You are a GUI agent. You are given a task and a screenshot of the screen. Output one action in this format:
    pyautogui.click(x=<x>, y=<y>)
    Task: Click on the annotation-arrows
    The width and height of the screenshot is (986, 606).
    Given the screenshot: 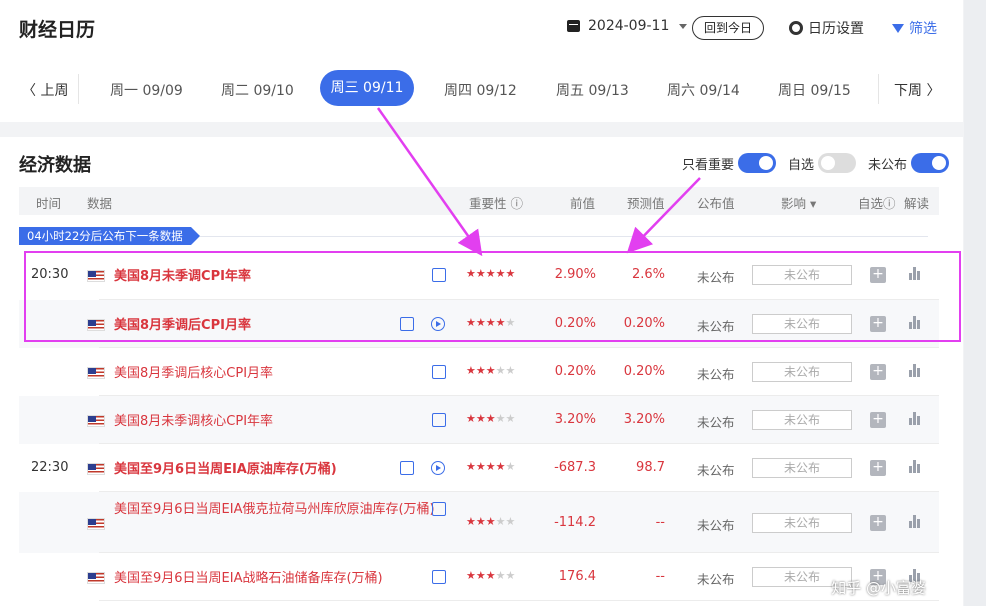 What is the action you would take?
    pyautogui.click(x=538, y=182)
    